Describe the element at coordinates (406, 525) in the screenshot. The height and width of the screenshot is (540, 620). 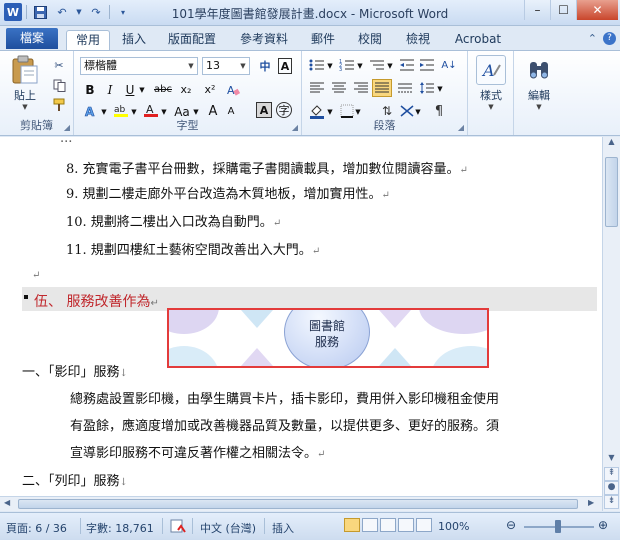
I see `outline-view-icon` at that location.